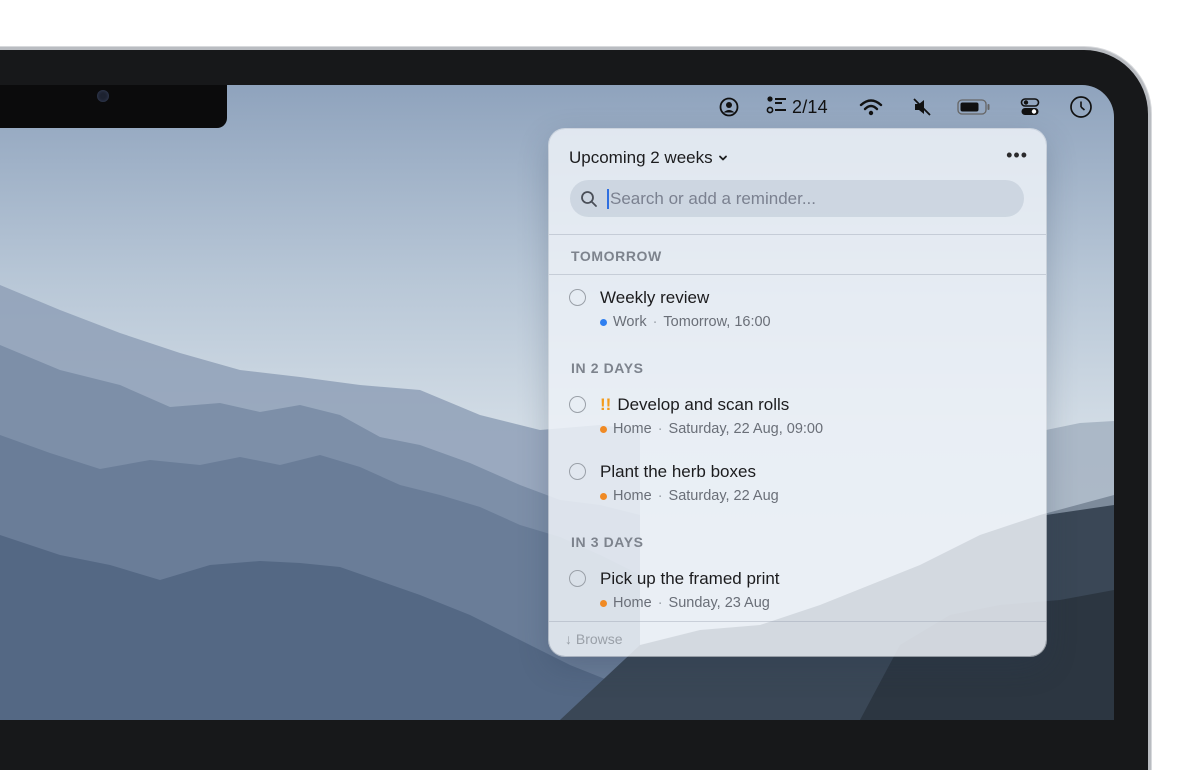  Describe the element at coordinates (746, 429) in the screenshot. I see `due-date: Saturday, 22 Aug, 09:00` at that location.